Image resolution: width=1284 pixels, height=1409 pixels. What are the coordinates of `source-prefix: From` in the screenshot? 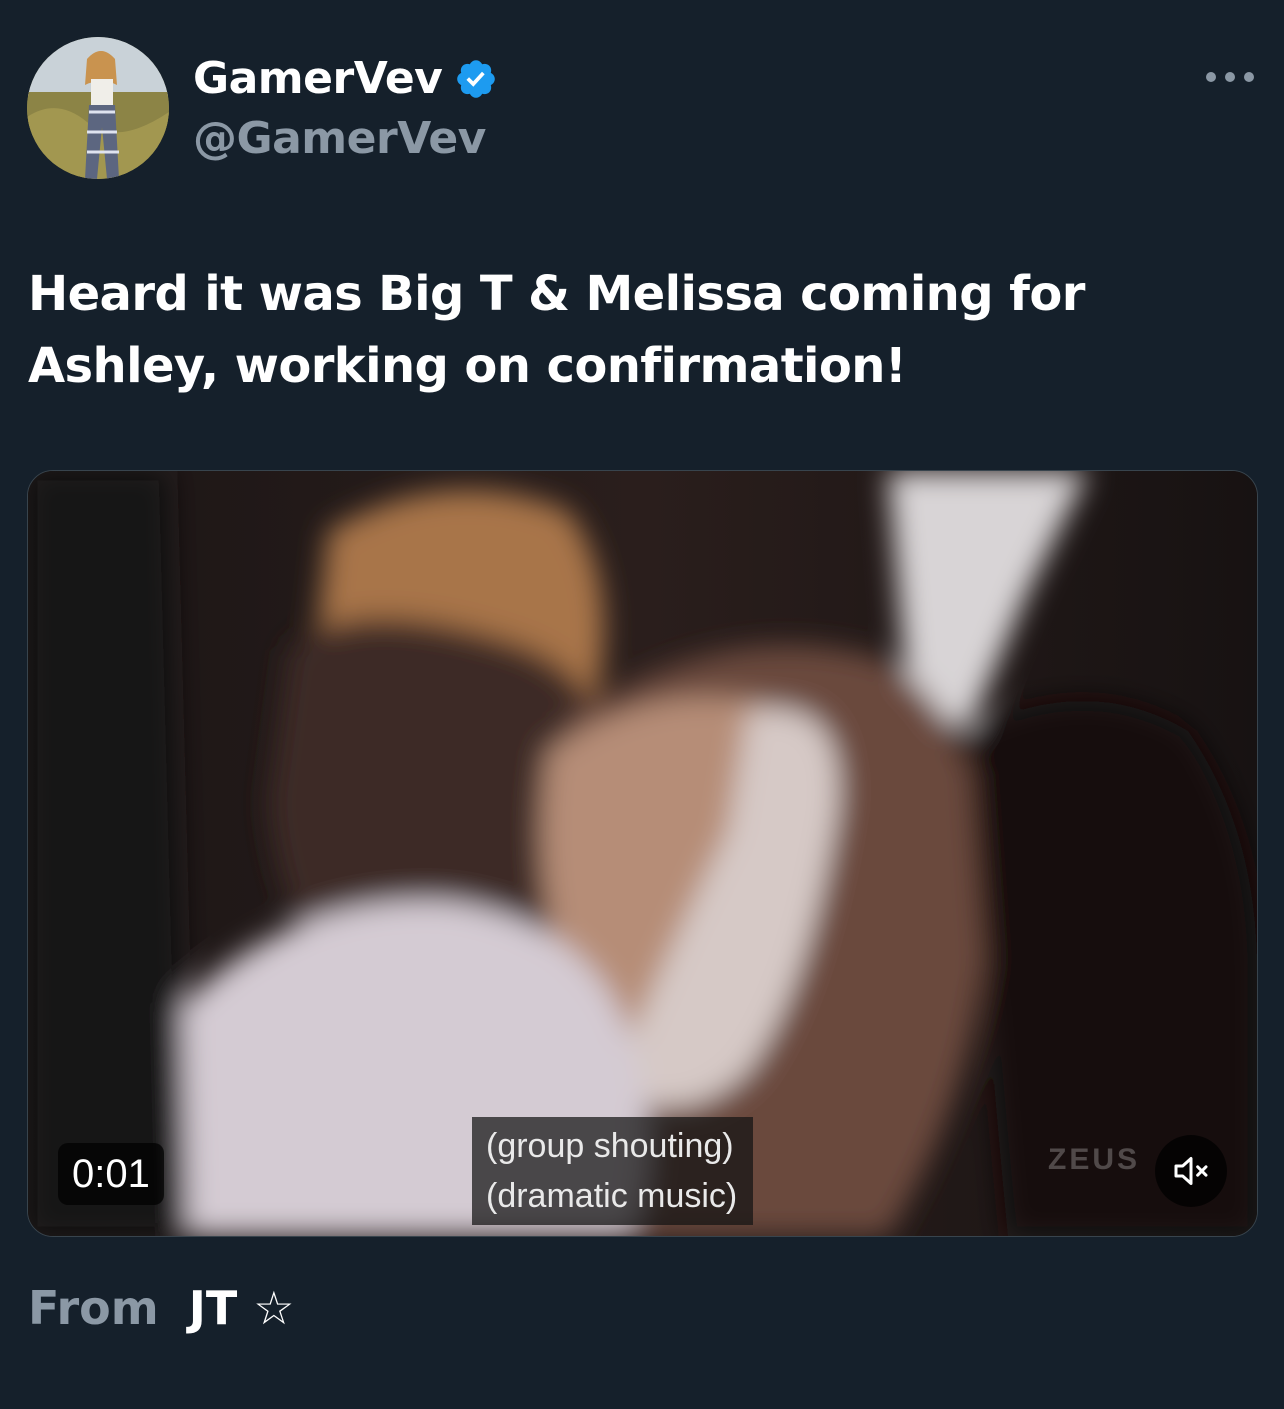 It's located at (93, 1308).